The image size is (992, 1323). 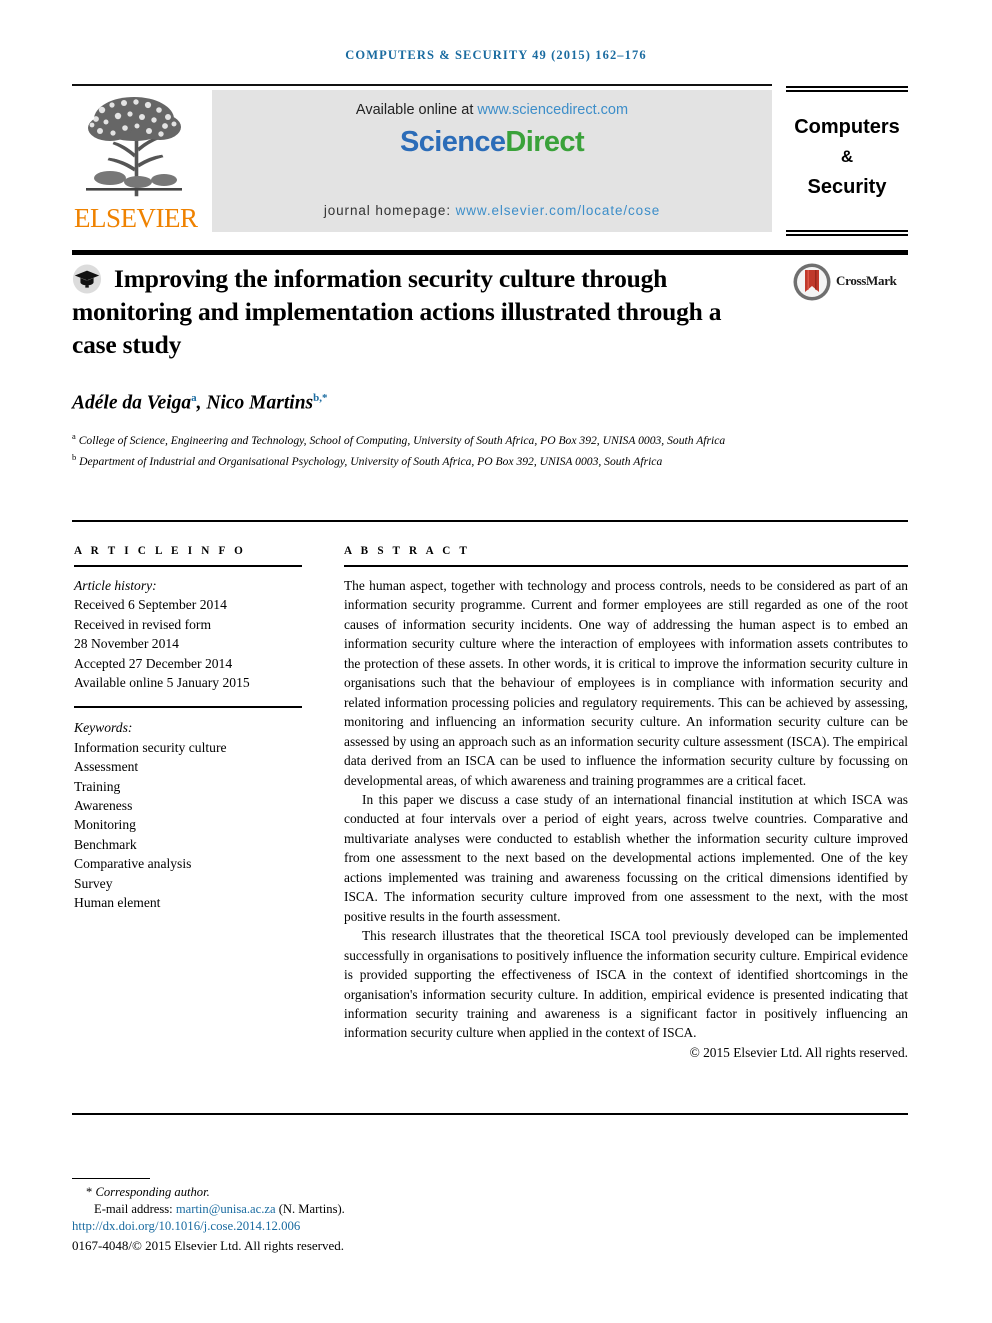 I want to click on keywords-label: Keywords:, so click(x=103, y=728).